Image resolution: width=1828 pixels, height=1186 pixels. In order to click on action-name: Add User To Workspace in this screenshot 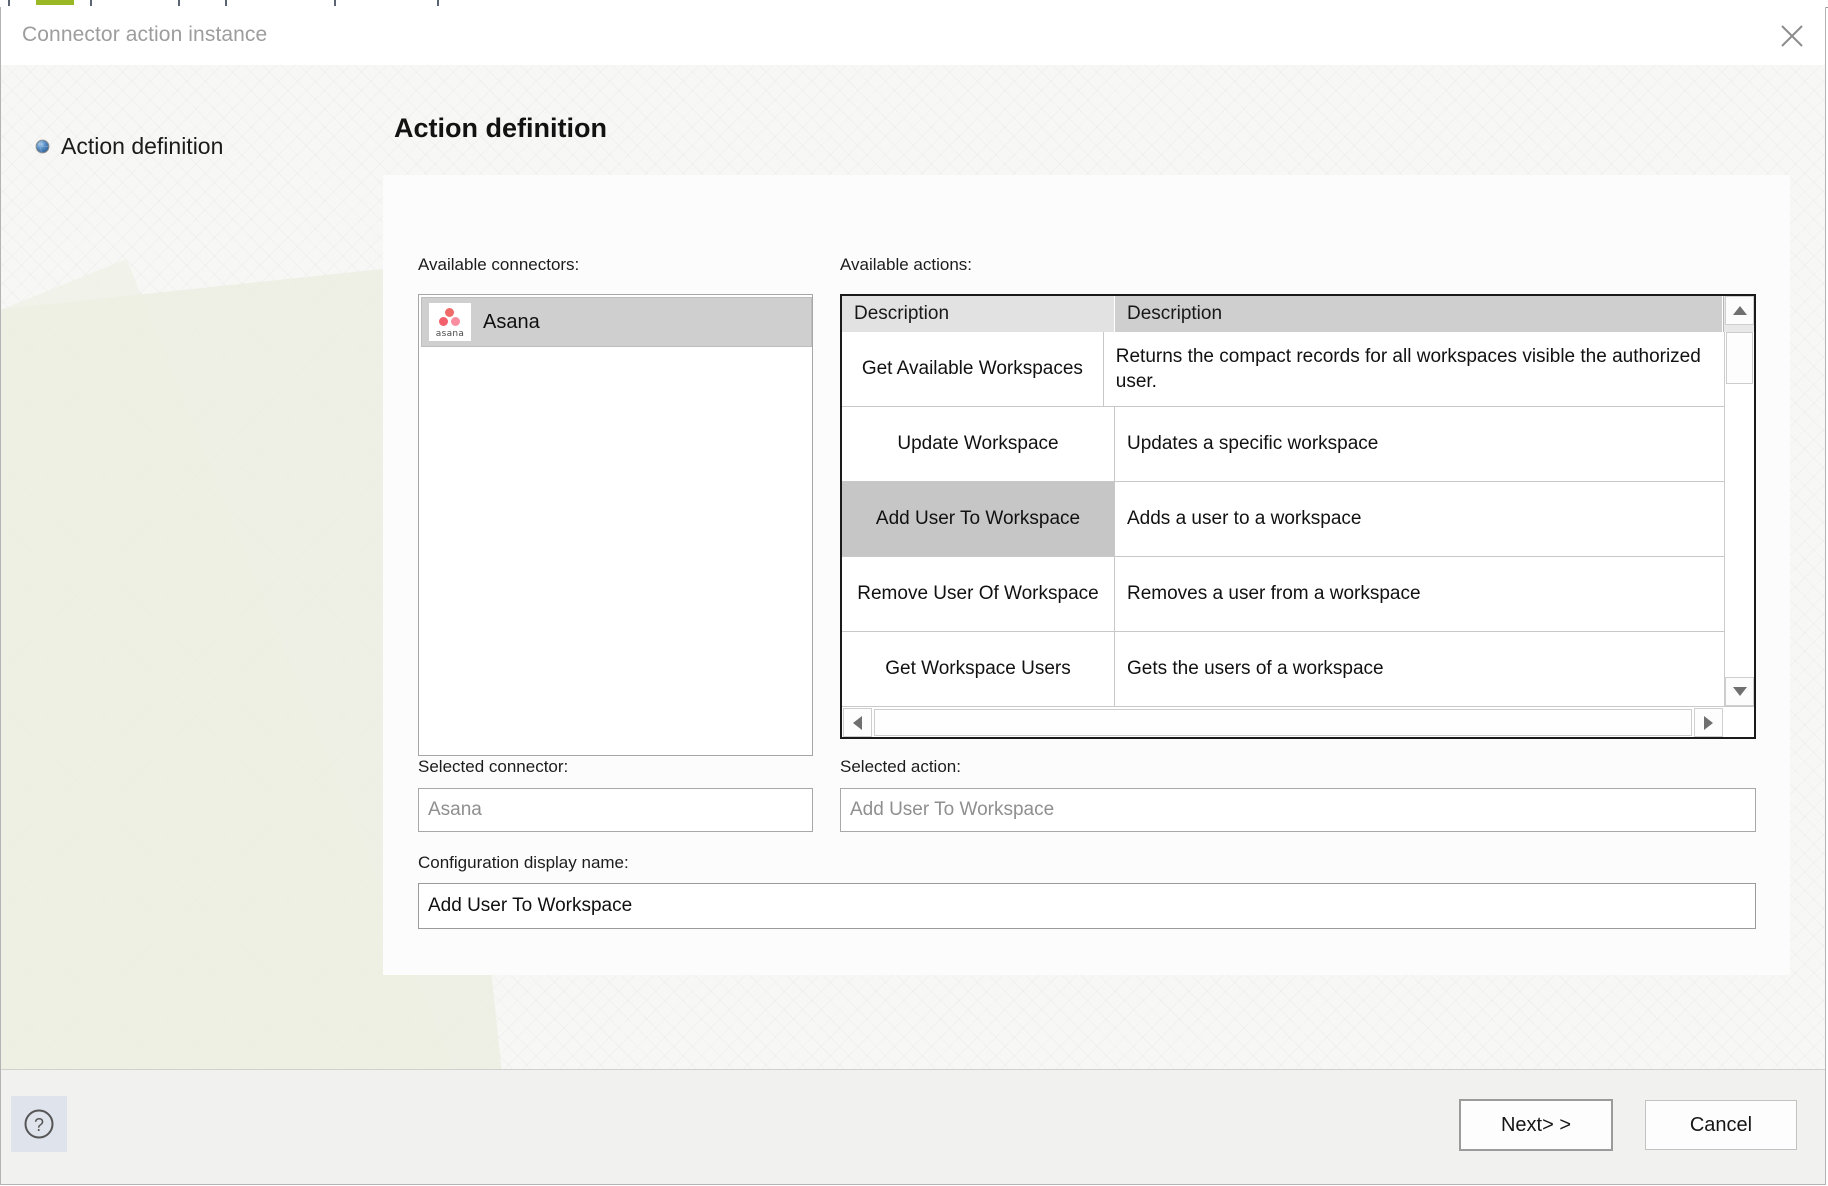, I will do `click(978, 519)`.